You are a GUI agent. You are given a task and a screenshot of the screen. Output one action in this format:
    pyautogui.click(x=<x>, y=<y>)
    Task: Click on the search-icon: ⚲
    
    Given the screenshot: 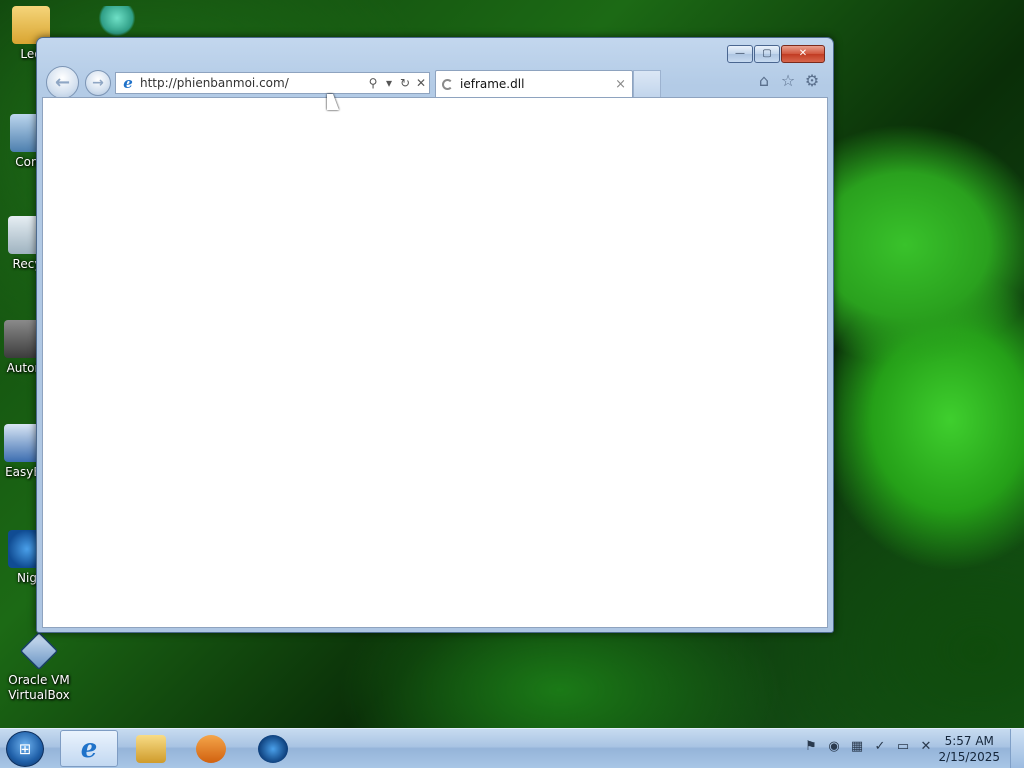 What is the action you would take?
    pyautogui.click(x=373, y=83)
    